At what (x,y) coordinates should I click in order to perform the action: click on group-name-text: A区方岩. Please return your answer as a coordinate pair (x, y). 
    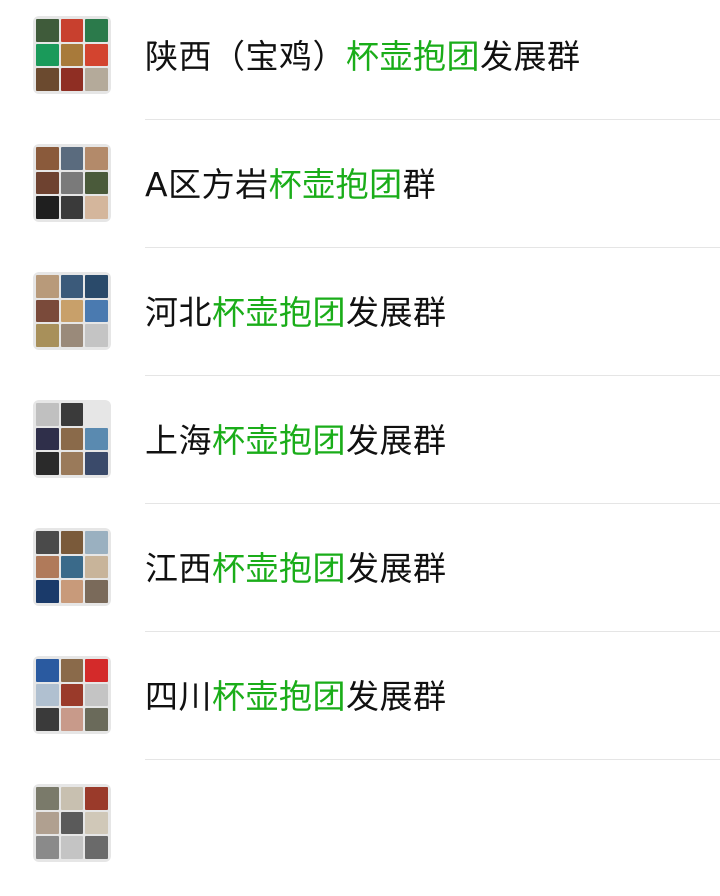
    Looking at the image, I should click on (207, 184).